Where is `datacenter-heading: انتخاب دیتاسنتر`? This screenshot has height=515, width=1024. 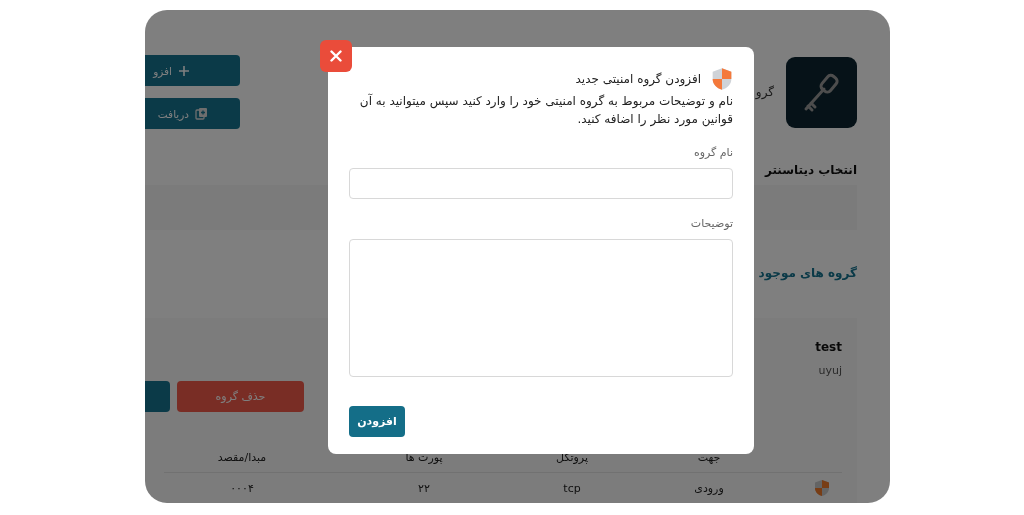
datacenter-heading: انتخاب دیتاسنتر is located at coordinates (810, 170).